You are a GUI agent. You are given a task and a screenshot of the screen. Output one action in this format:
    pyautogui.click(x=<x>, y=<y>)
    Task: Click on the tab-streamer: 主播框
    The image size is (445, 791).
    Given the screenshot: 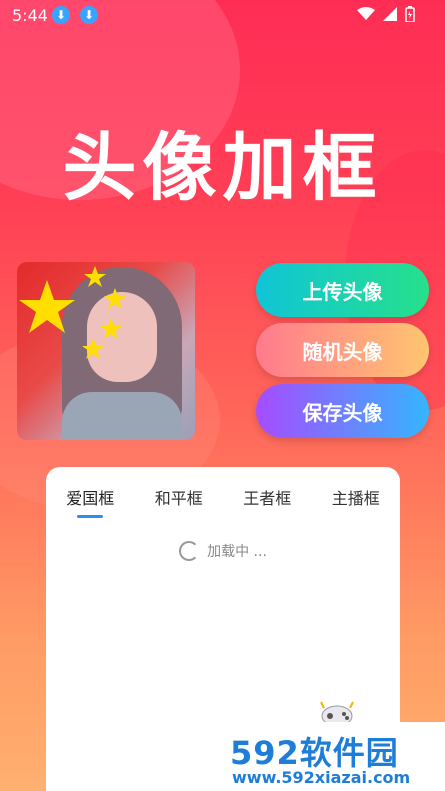 What is the action you would take?
    pyautogui.click(x=356, y=497)
    